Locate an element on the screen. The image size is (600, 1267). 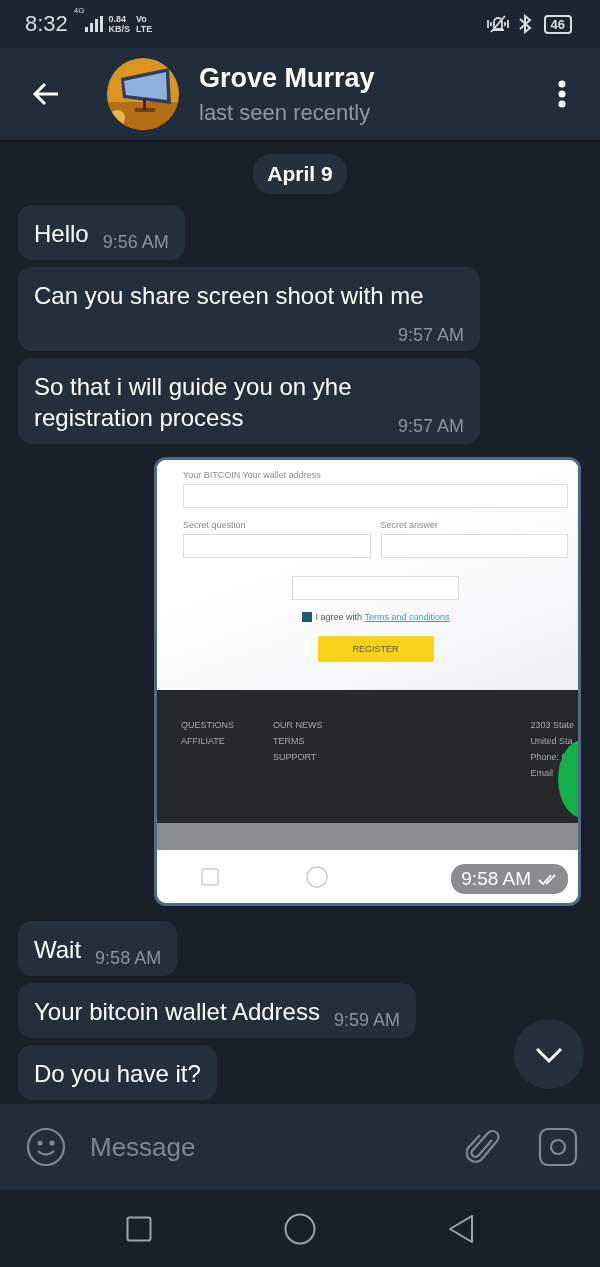
battery-indicator: 46 is located at coordinates (557, 24).